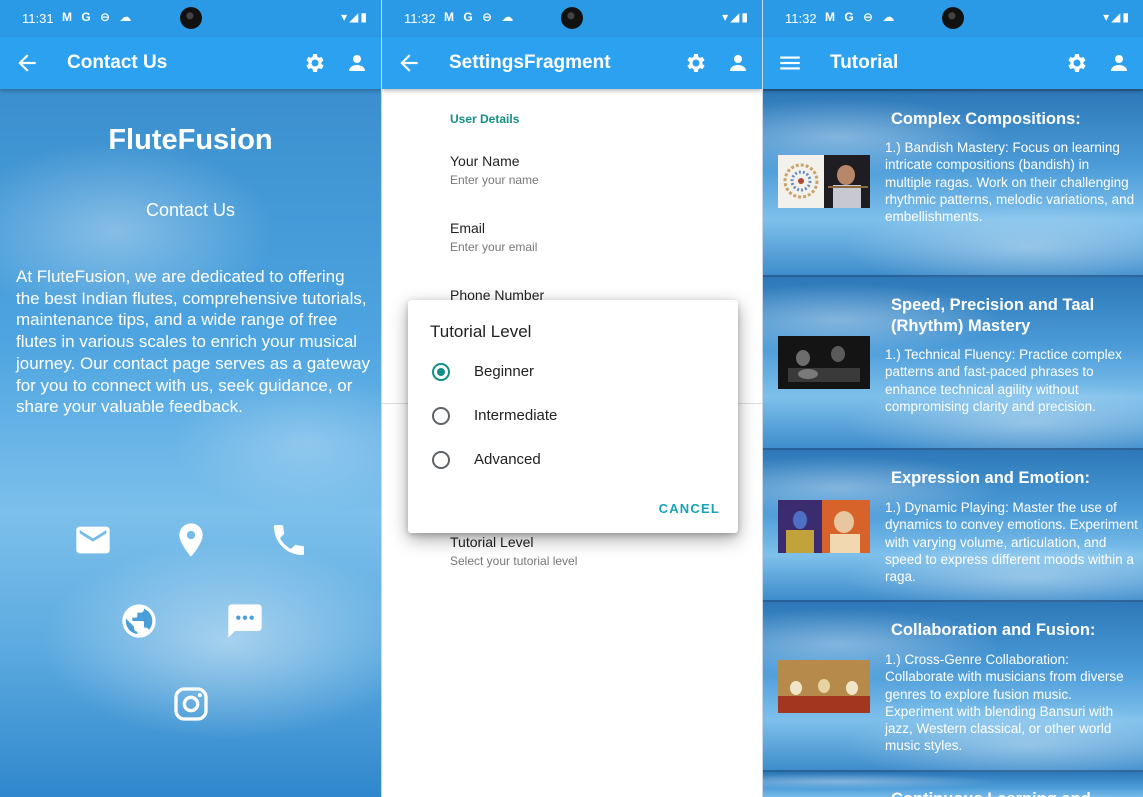 Image resolution: width=1143 pixels, height=797 pixels. What do you see at coordinates (245, 621) in the screenshot?
I see `chat-icon` at bounding box center [245, 621].